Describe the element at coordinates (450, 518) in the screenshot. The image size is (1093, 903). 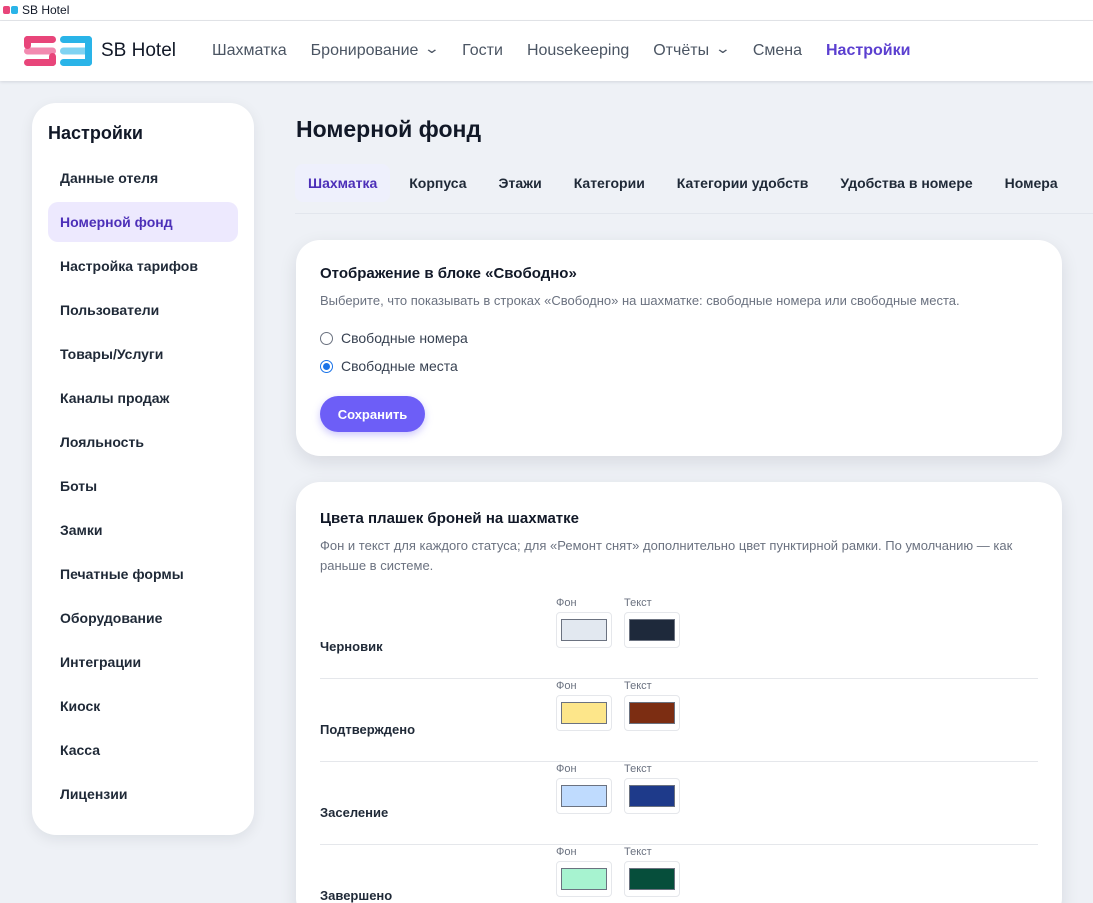
I see `booking-colors-title: Цвета плашек броней на шахматке` at that location.